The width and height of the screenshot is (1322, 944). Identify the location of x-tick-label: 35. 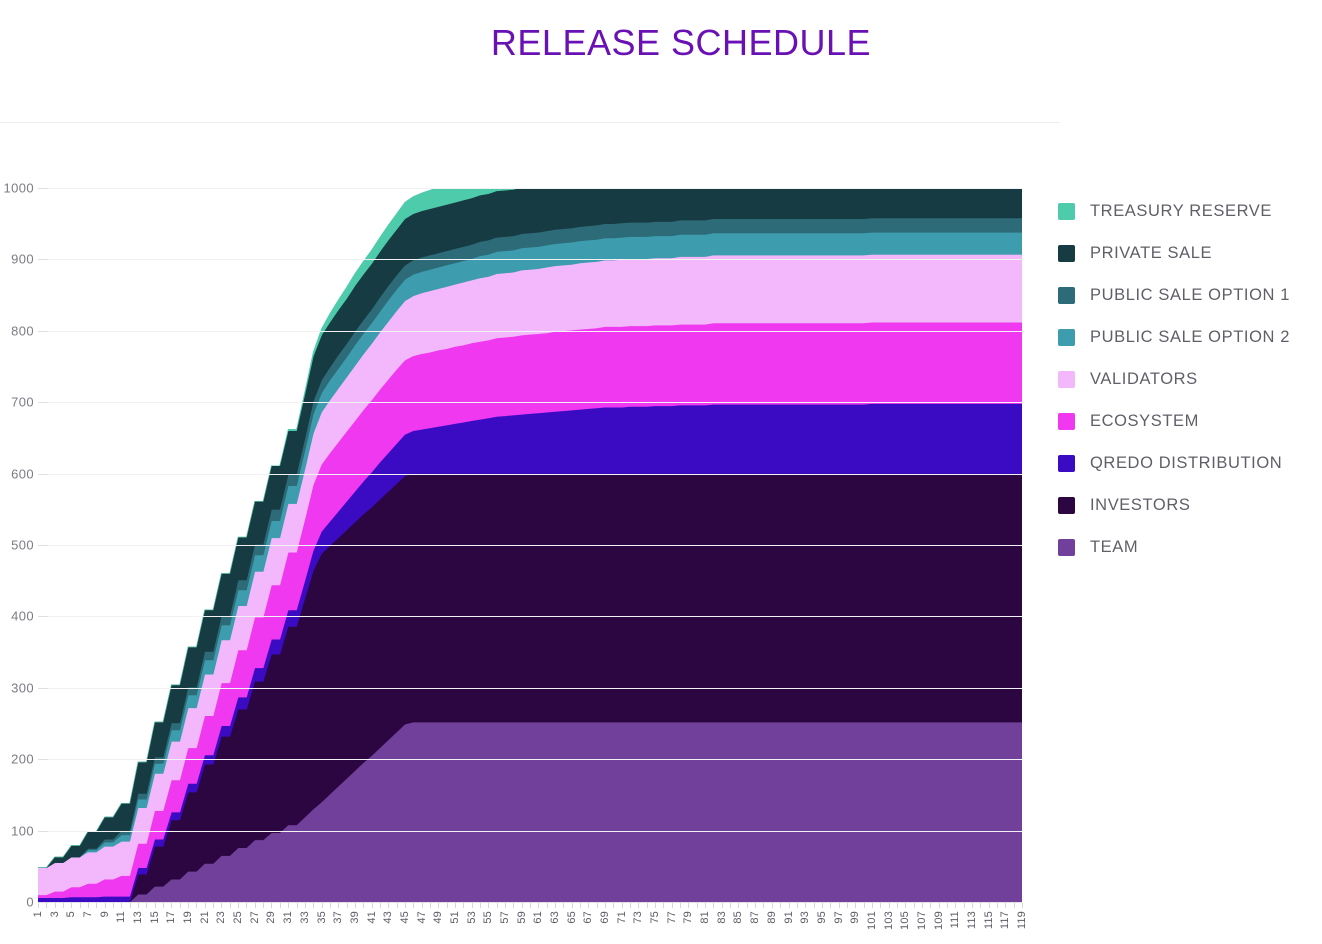
(321, 917).